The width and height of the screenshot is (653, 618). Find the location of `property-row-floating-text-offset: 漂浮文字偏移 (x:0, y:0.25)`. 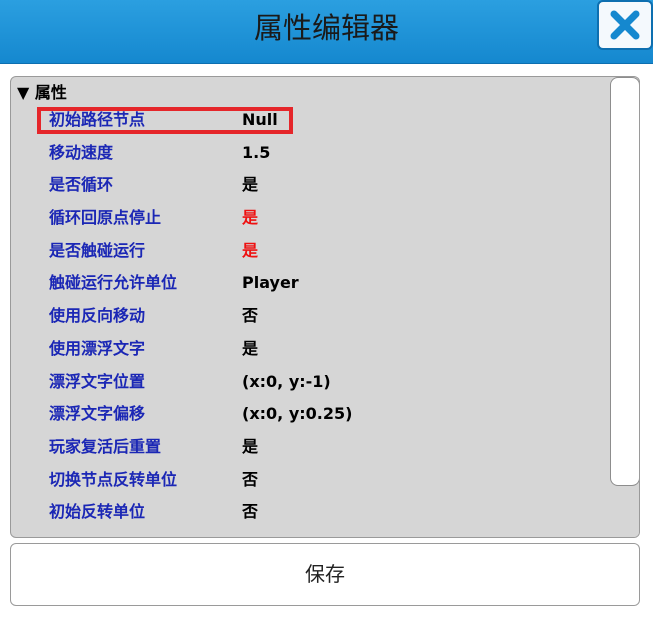

property-row-floating-text-offset: 漂浮文字偏移 (x:0, y:0.25) is located at coordinates (311, 414).